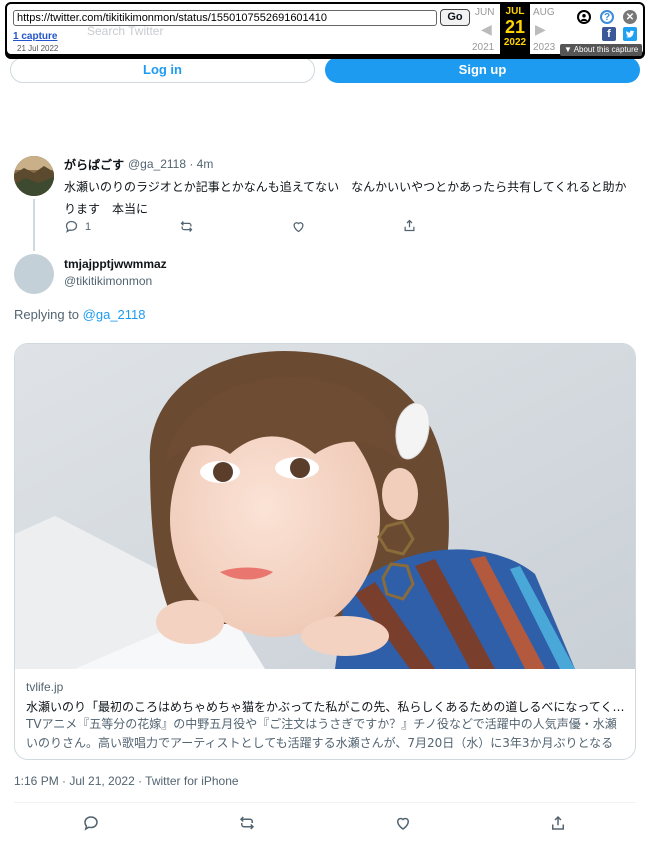  I want to click on retweet-action, so click(186, 226).